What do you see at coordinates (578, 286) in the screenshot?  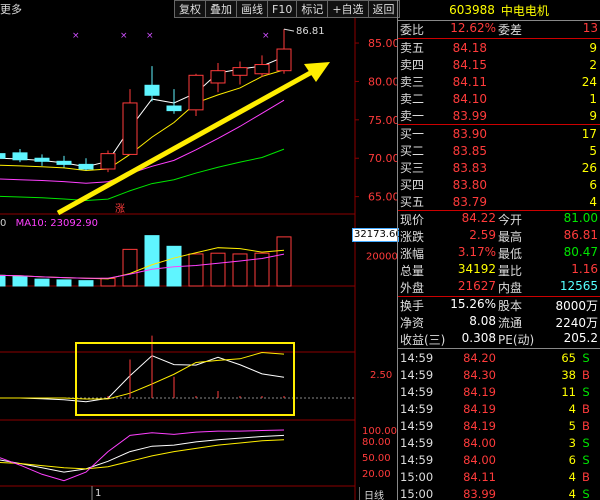 I see `quote-value: 12565` at bounding box center [578, 286].